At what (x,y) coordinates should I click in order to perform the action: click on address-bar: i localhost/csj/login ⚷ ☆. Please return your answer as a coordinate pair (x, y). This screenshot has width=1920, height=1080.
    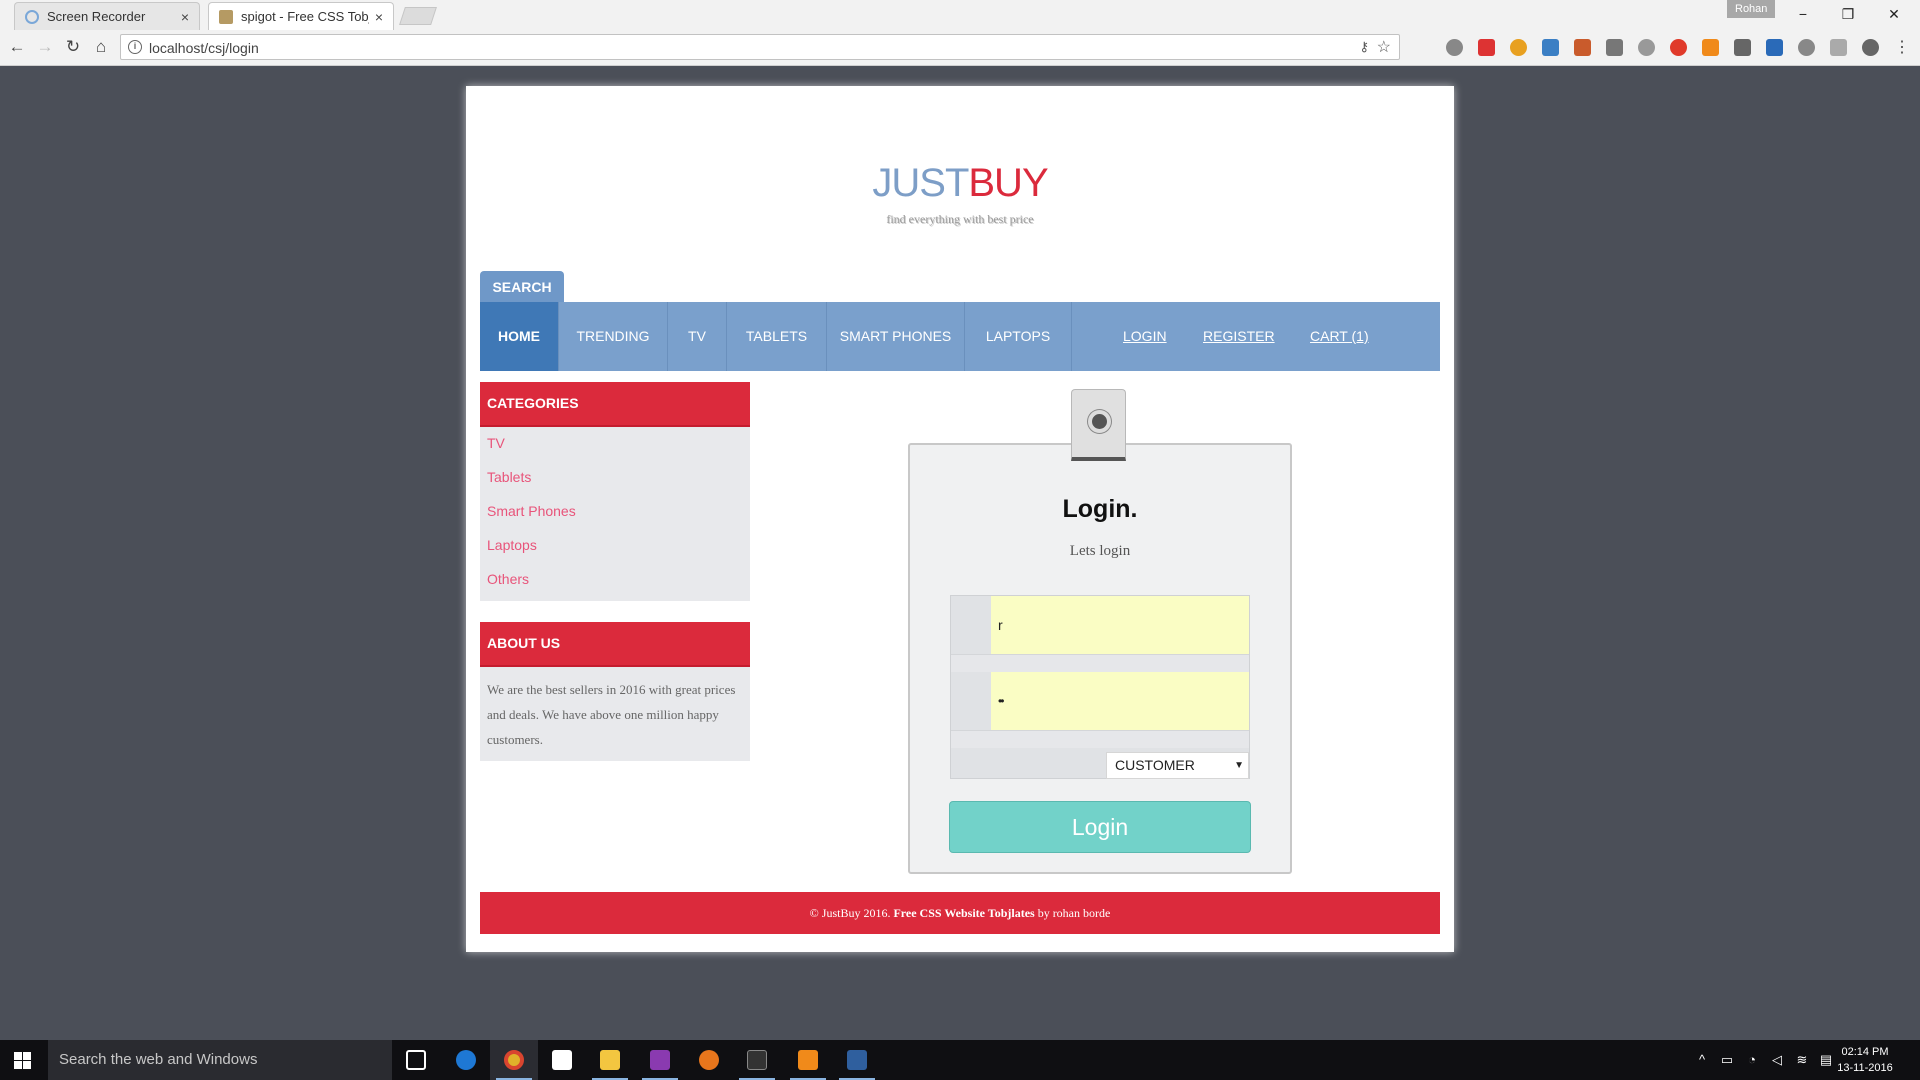
    Looking at the image, I should click on (760, 47).